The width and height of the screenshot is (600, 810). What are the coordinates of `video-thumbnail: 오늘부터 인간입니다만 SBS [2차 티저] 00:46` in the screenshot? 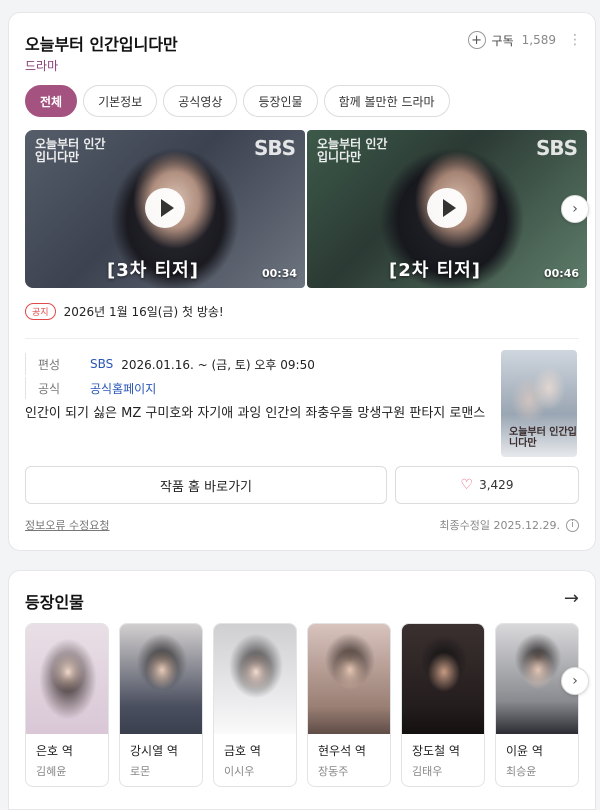 It's located at (447, 209).